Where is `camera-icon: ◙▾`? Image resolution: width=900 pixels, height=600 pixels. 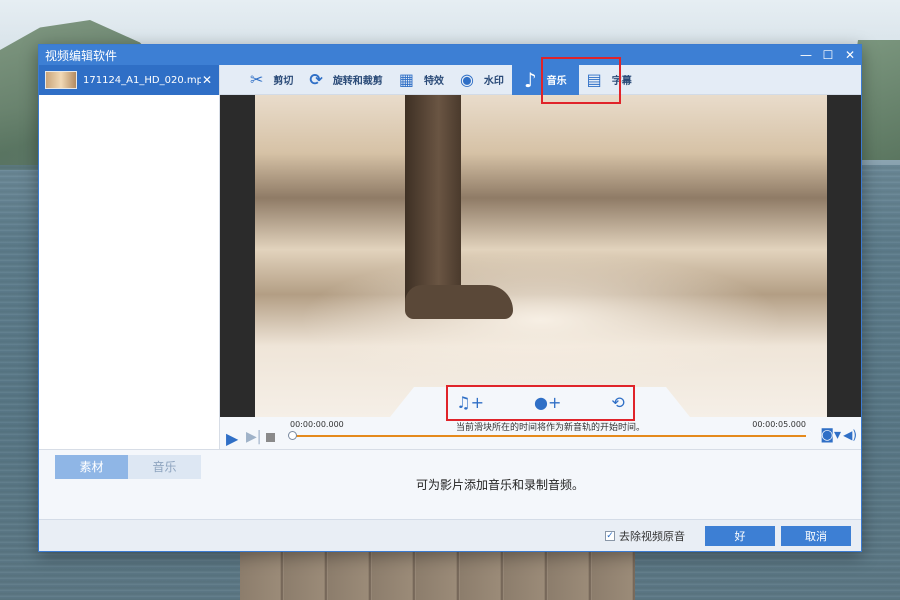
camera-icon: ◙▾ is located at coordinates (830, 435).